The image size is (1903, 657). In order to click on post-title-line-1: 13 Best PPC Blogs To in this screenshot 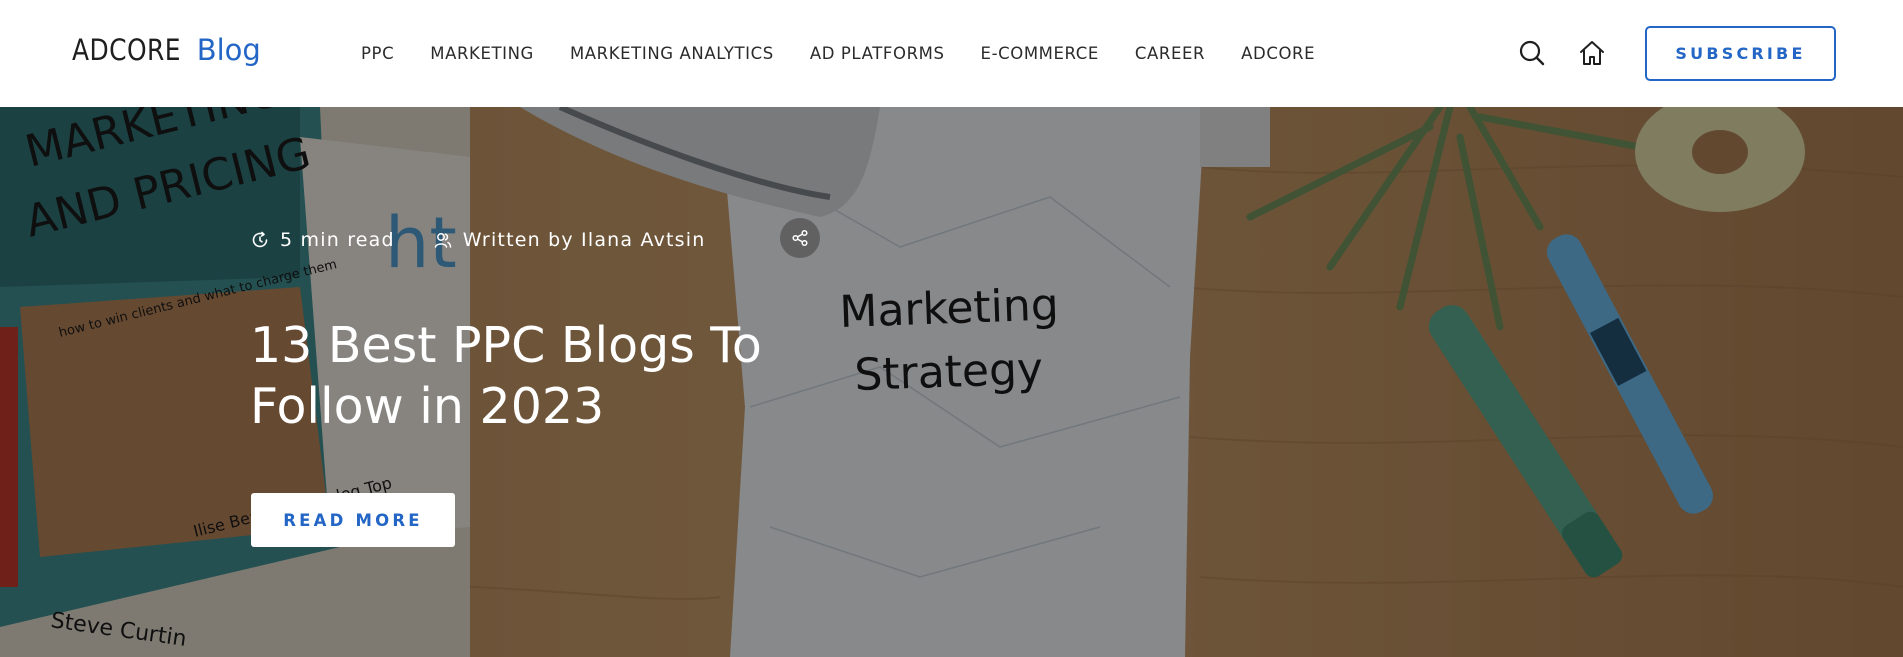, I will do `click(506, 345)`.